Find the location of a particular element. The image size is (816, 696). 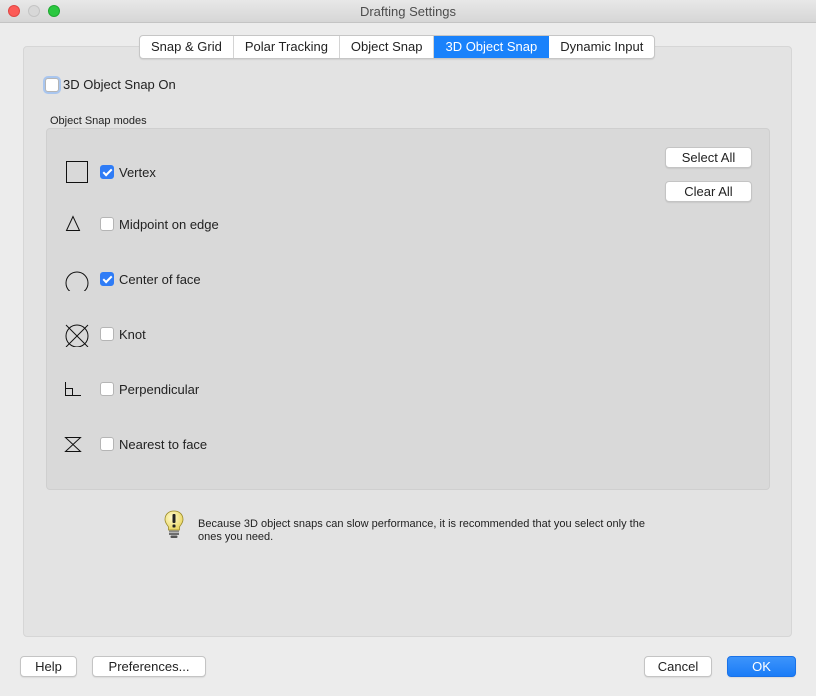

perpendicular-checkbox is located at coordinates (107, 389).